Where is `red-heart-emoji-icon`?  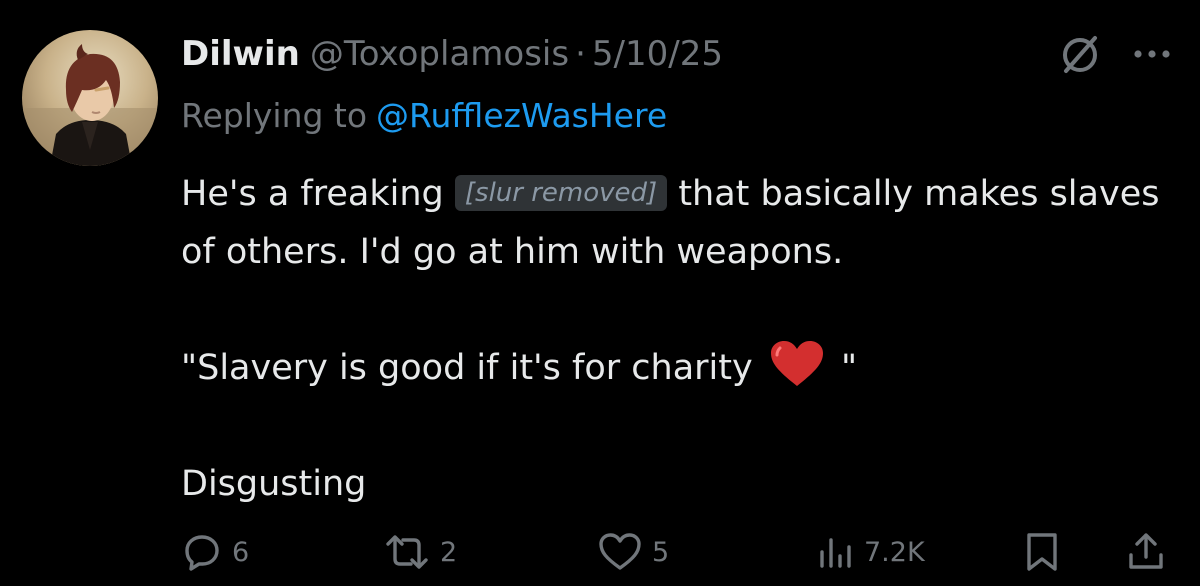
red-heart-emoji-icon is located at coordinates (797, 364).